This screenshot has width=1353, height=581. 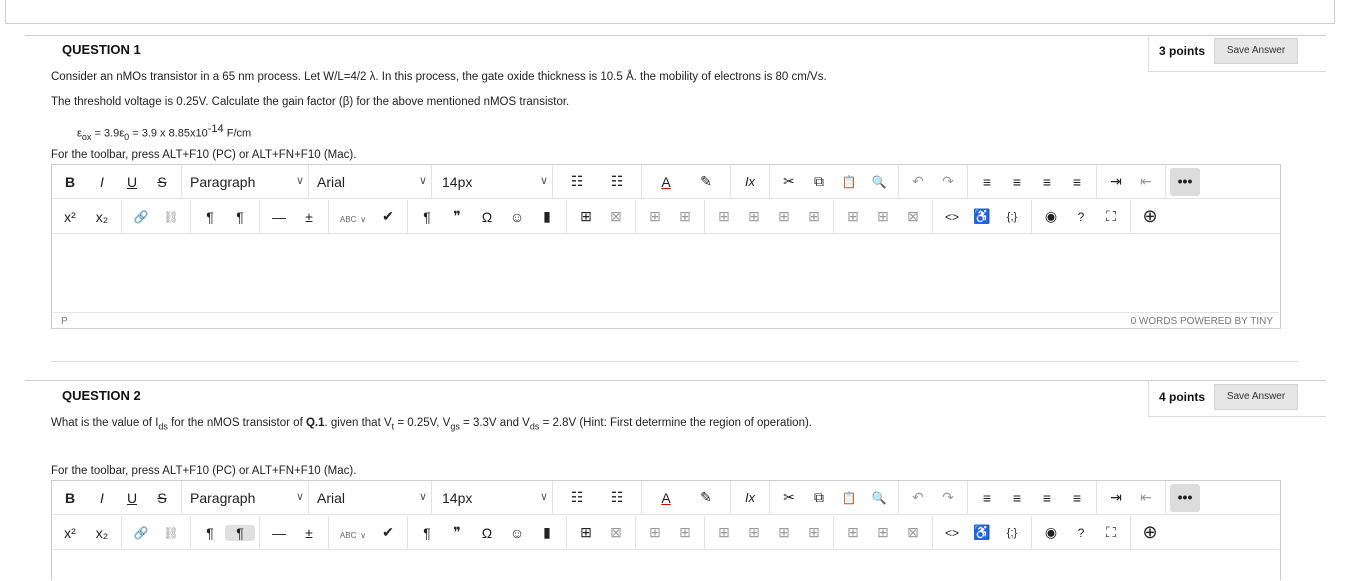 What do you see at coordinates (754, 216) in the screenshot?
I see `table-insert-row-after-icon: ⊞` at bounding box center [754, 216].